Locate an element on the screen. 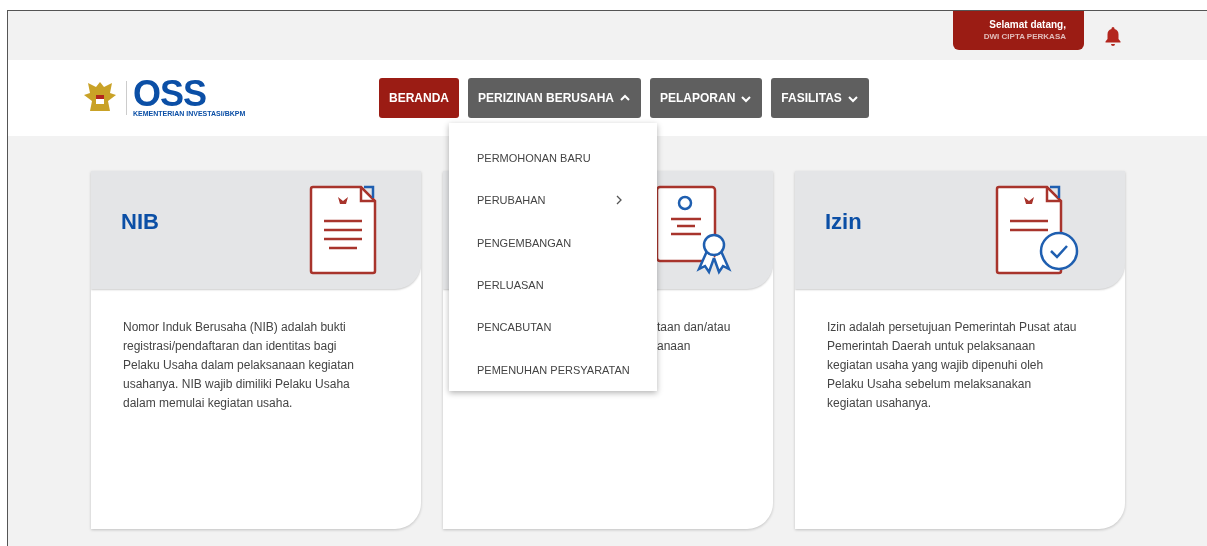 This screenshot has height=546, width=1207. logo-text: OSS is located at coordinates (170, 93).